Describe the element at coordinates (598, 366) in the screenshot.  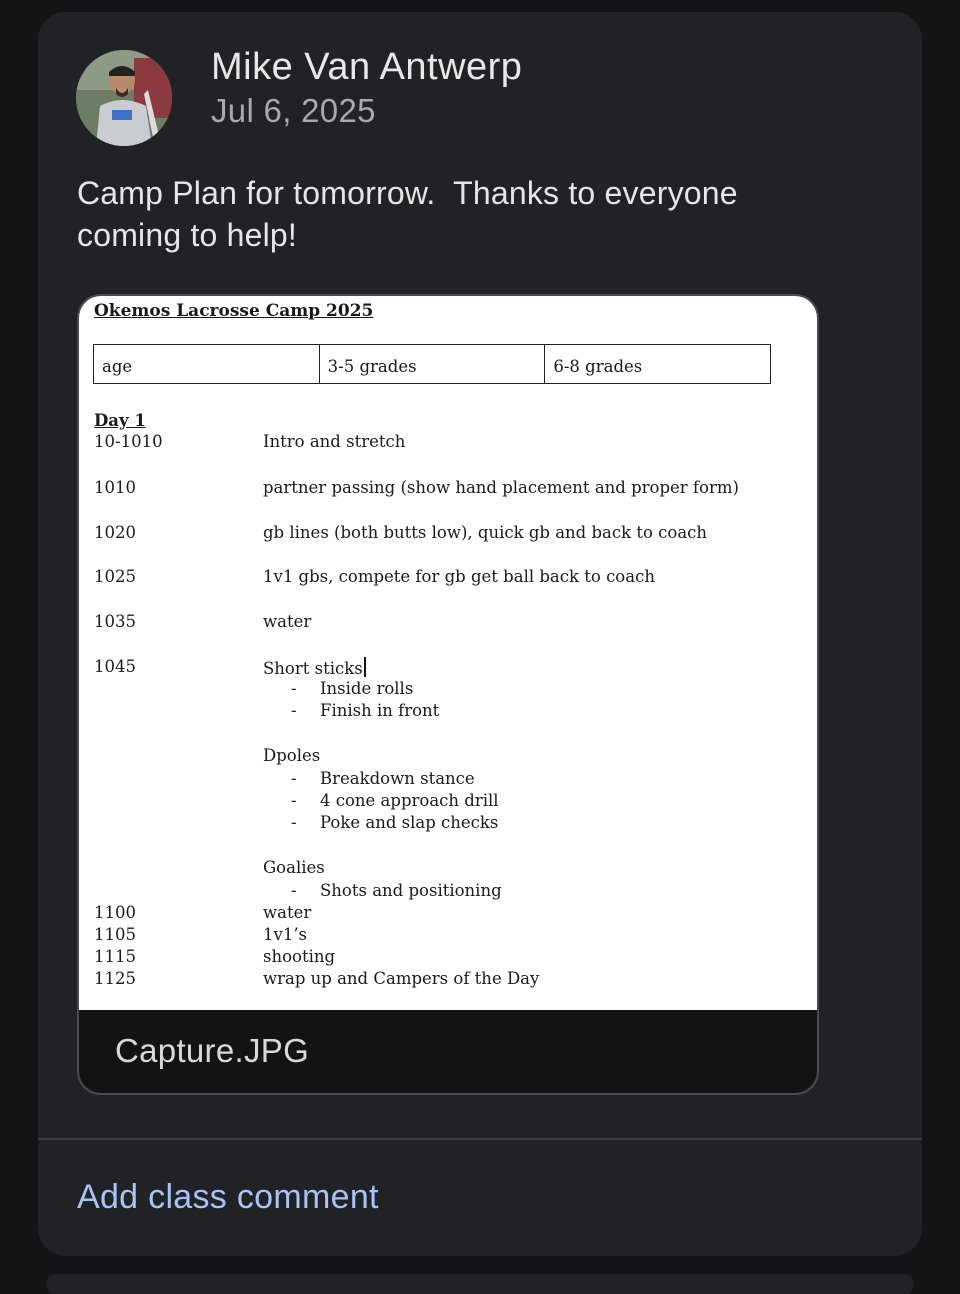
I see `table-cell: 6-8 grades` at that location.